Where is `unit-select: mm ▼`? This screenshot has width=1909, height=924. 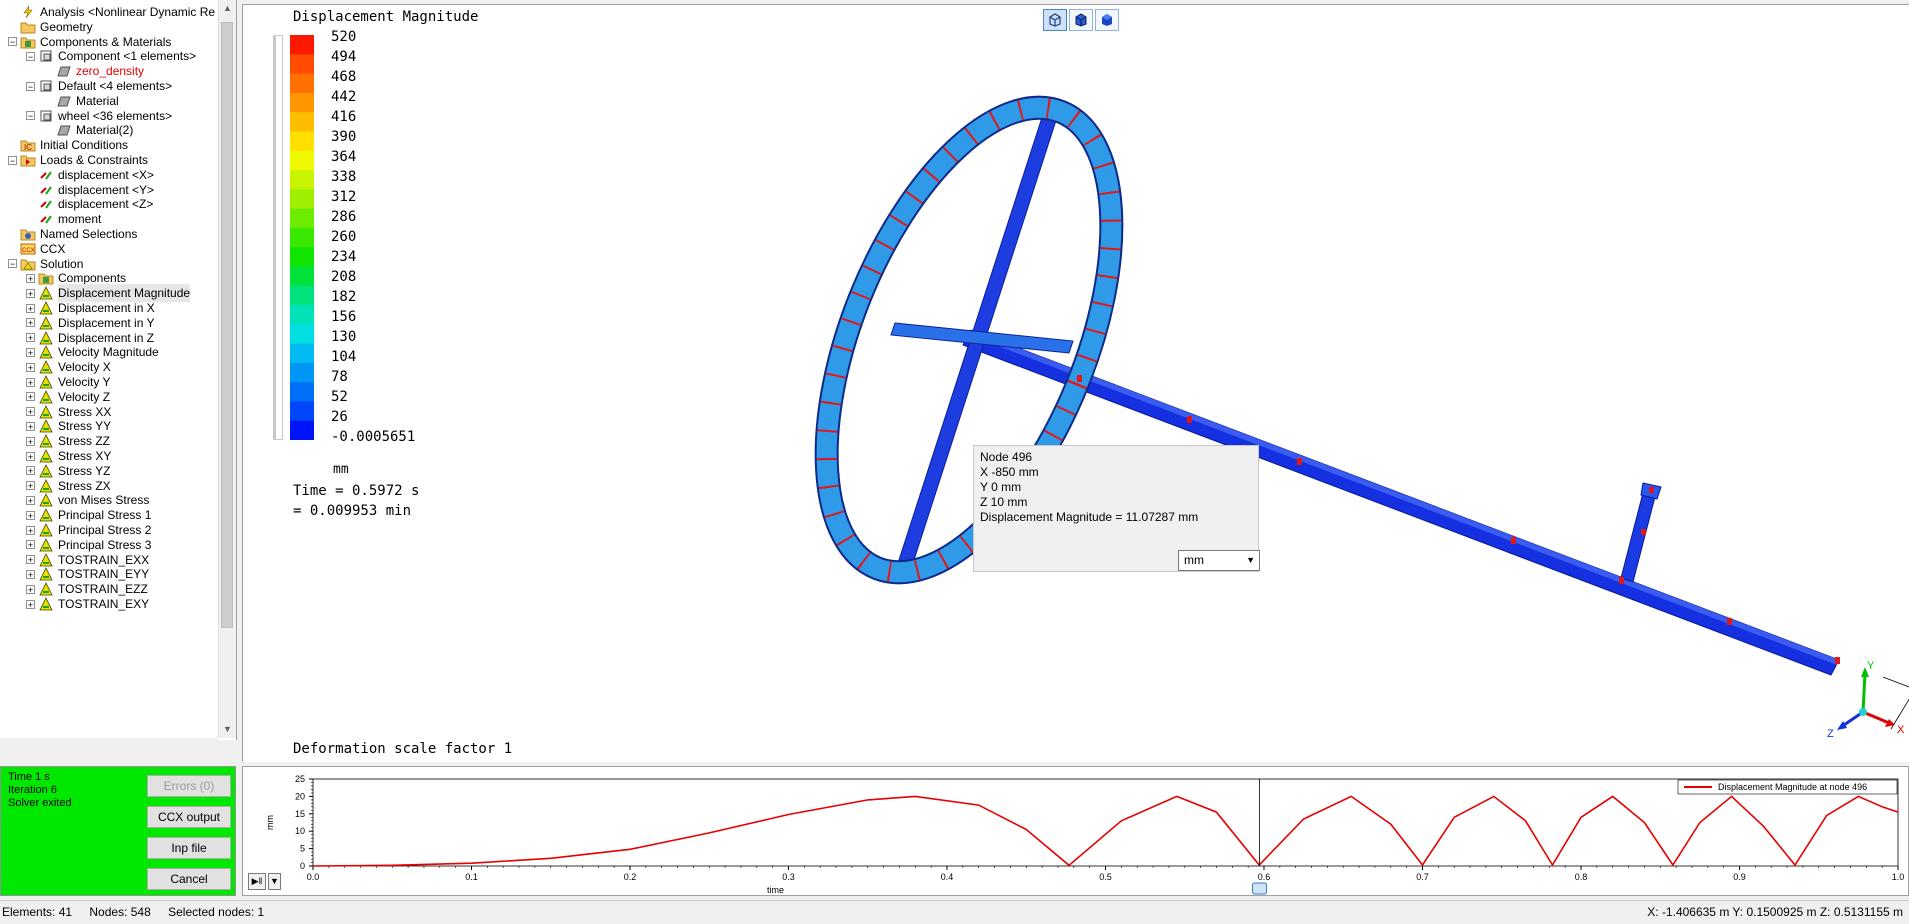 unit-select: mm ▼ is located at coordinates (1219, 560).